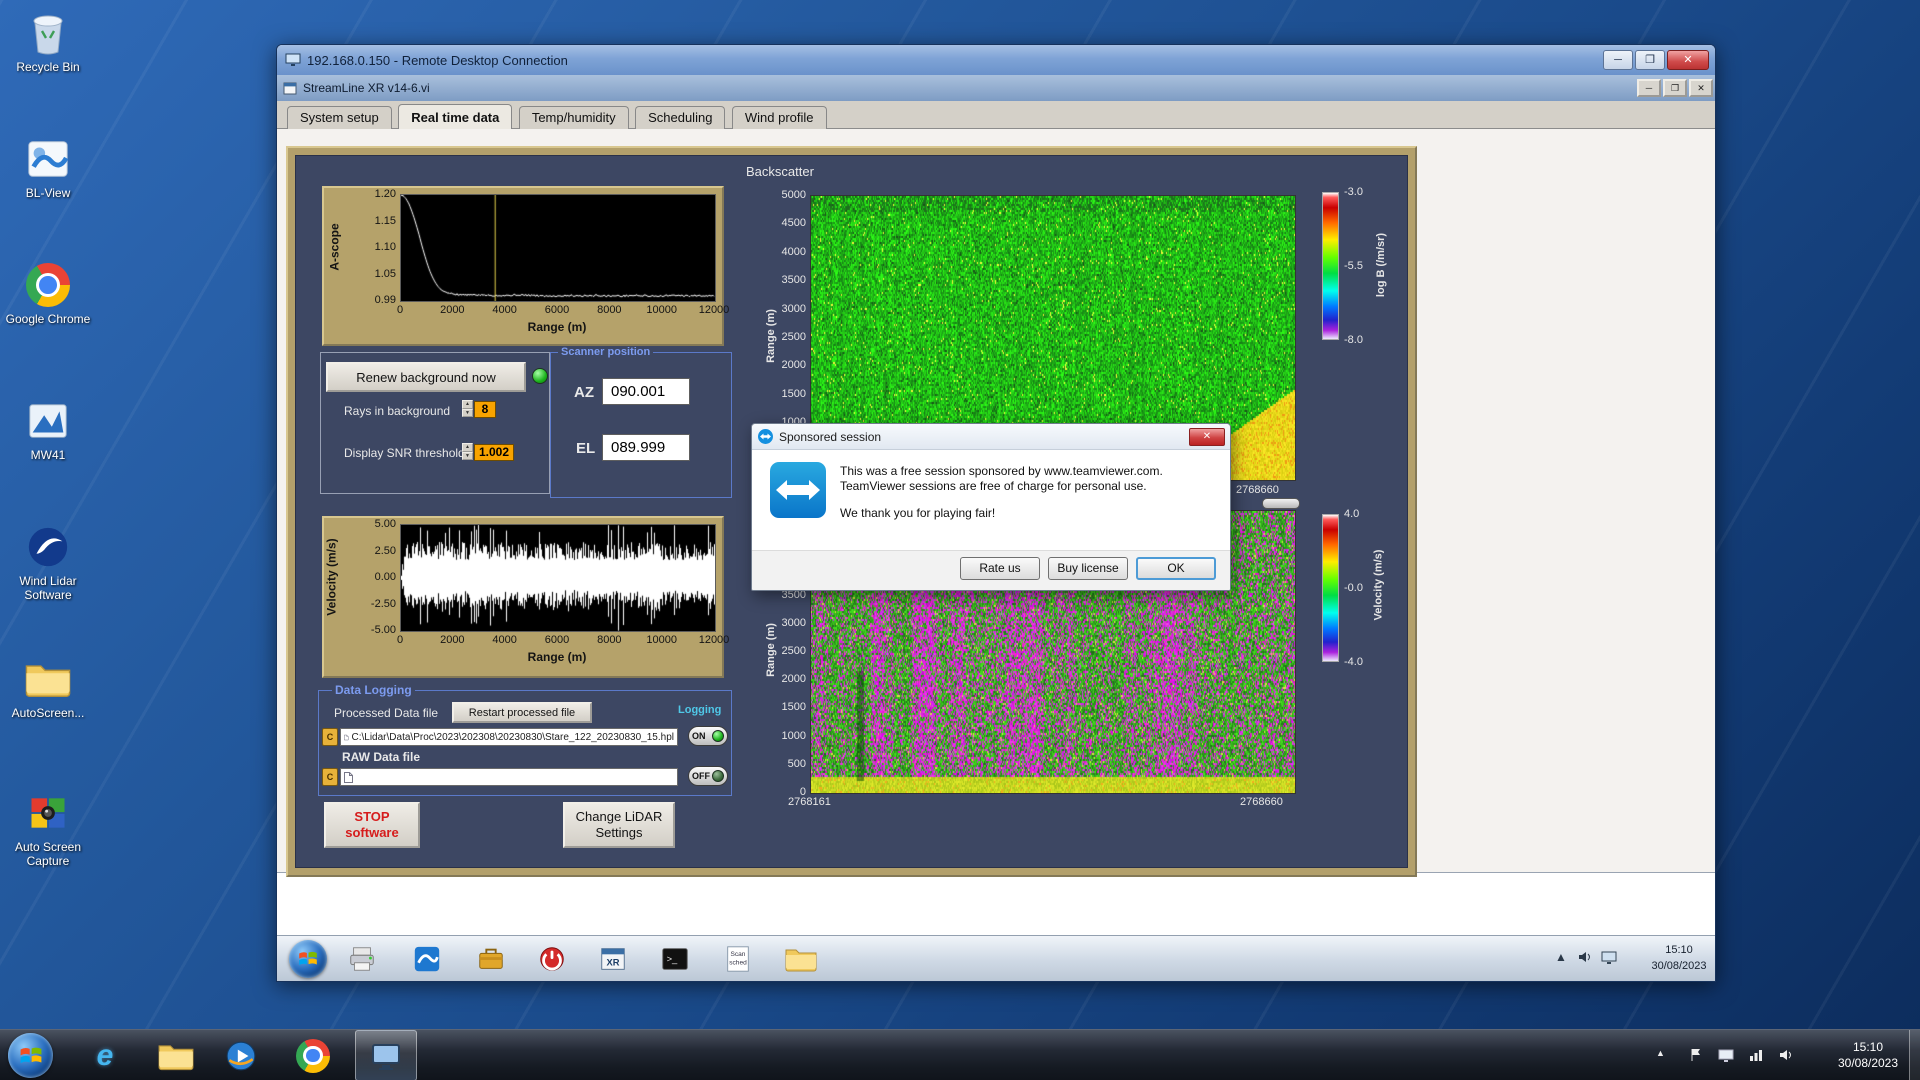 The image size is (1920, 1080). Describe the element at coordinates (1726, 1055) in the screenshot. I see `tray-display-icon` at that location.